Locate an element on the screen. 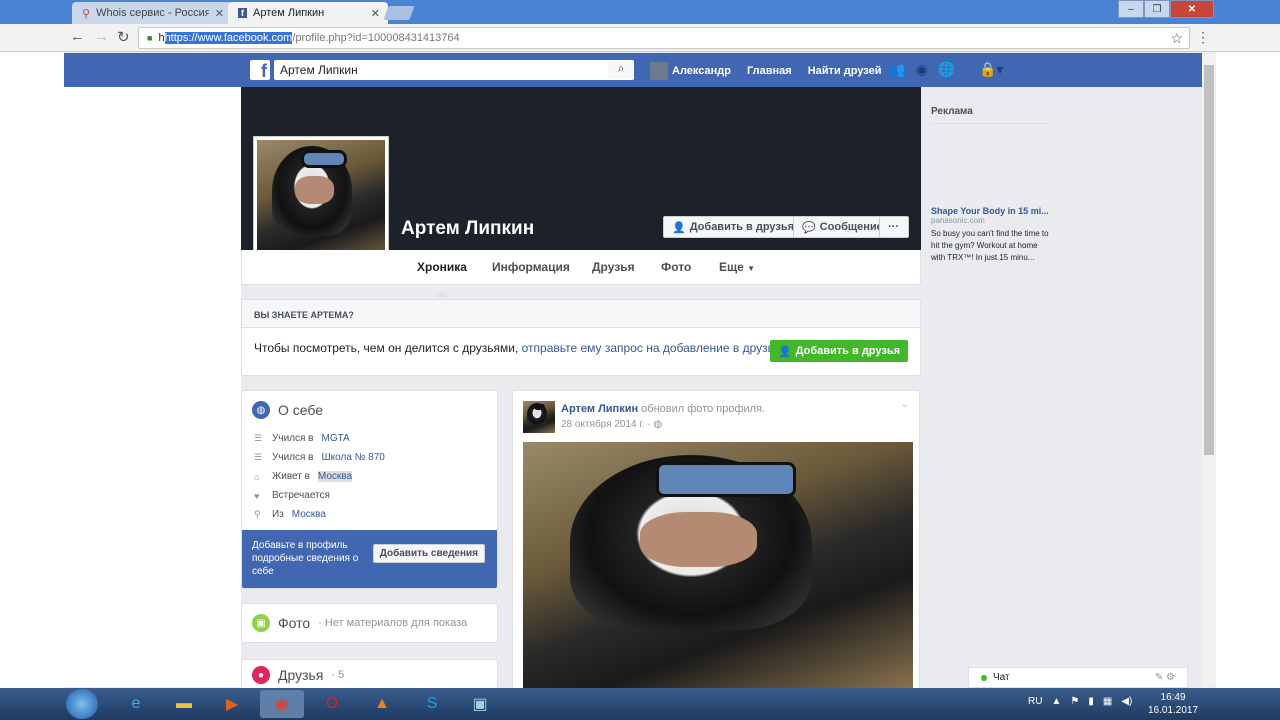 The image size is (1280, 720). scrollbar-thumb is located at coordinates (1209, 260).